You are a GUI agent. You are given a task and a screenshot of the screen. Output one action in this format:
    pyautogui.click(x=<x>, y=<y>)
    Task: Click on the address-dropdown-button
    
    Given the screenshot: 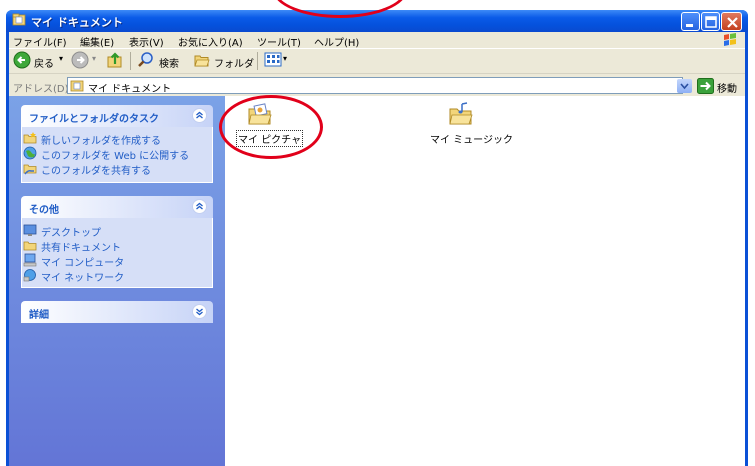 What is the action you would take?
    pyautogui.click(x=684, y=86)
    